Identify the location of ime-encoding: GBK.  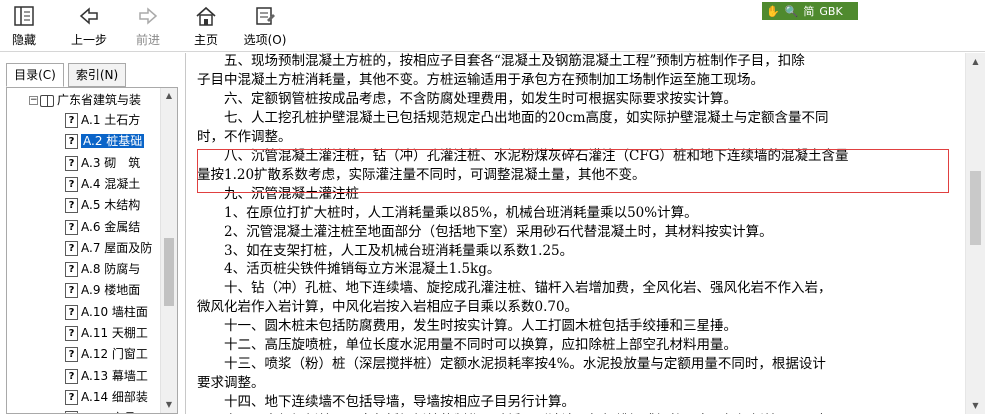
(830, 11).